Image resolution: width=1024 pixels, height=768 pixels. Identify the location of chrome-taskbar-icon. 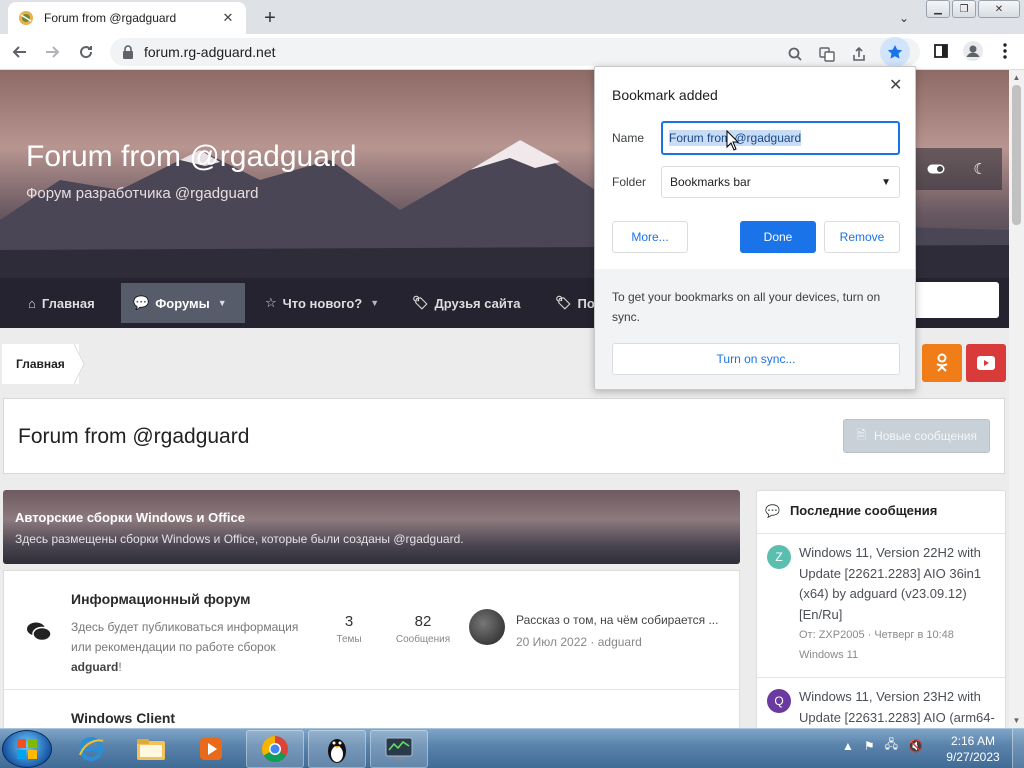
(275, 749).